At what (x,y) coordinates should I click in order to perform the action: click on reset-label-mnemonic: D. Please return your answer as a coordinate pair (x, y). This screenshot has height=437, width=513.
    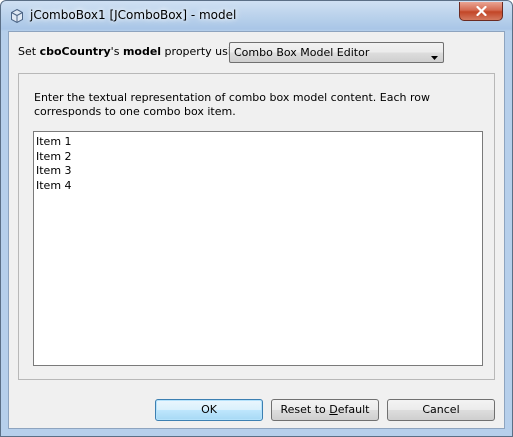
    Looking at the image, I should click on (333, 409).